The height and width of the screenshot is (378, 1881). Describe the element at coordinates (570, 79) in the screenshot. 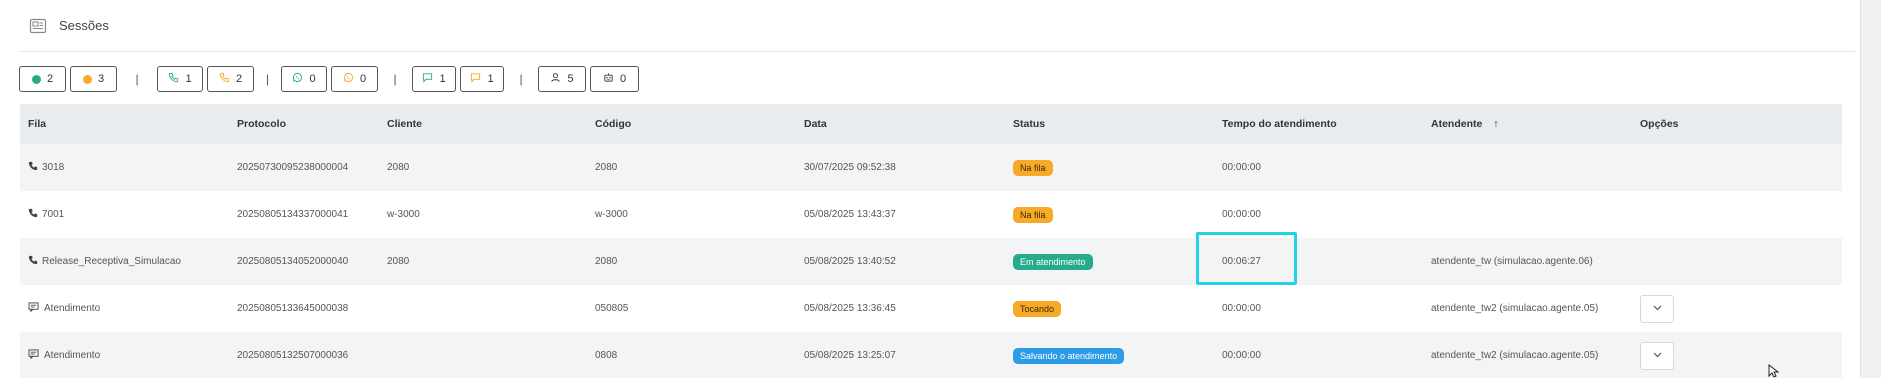

I see `counter-value: 5` at that location.